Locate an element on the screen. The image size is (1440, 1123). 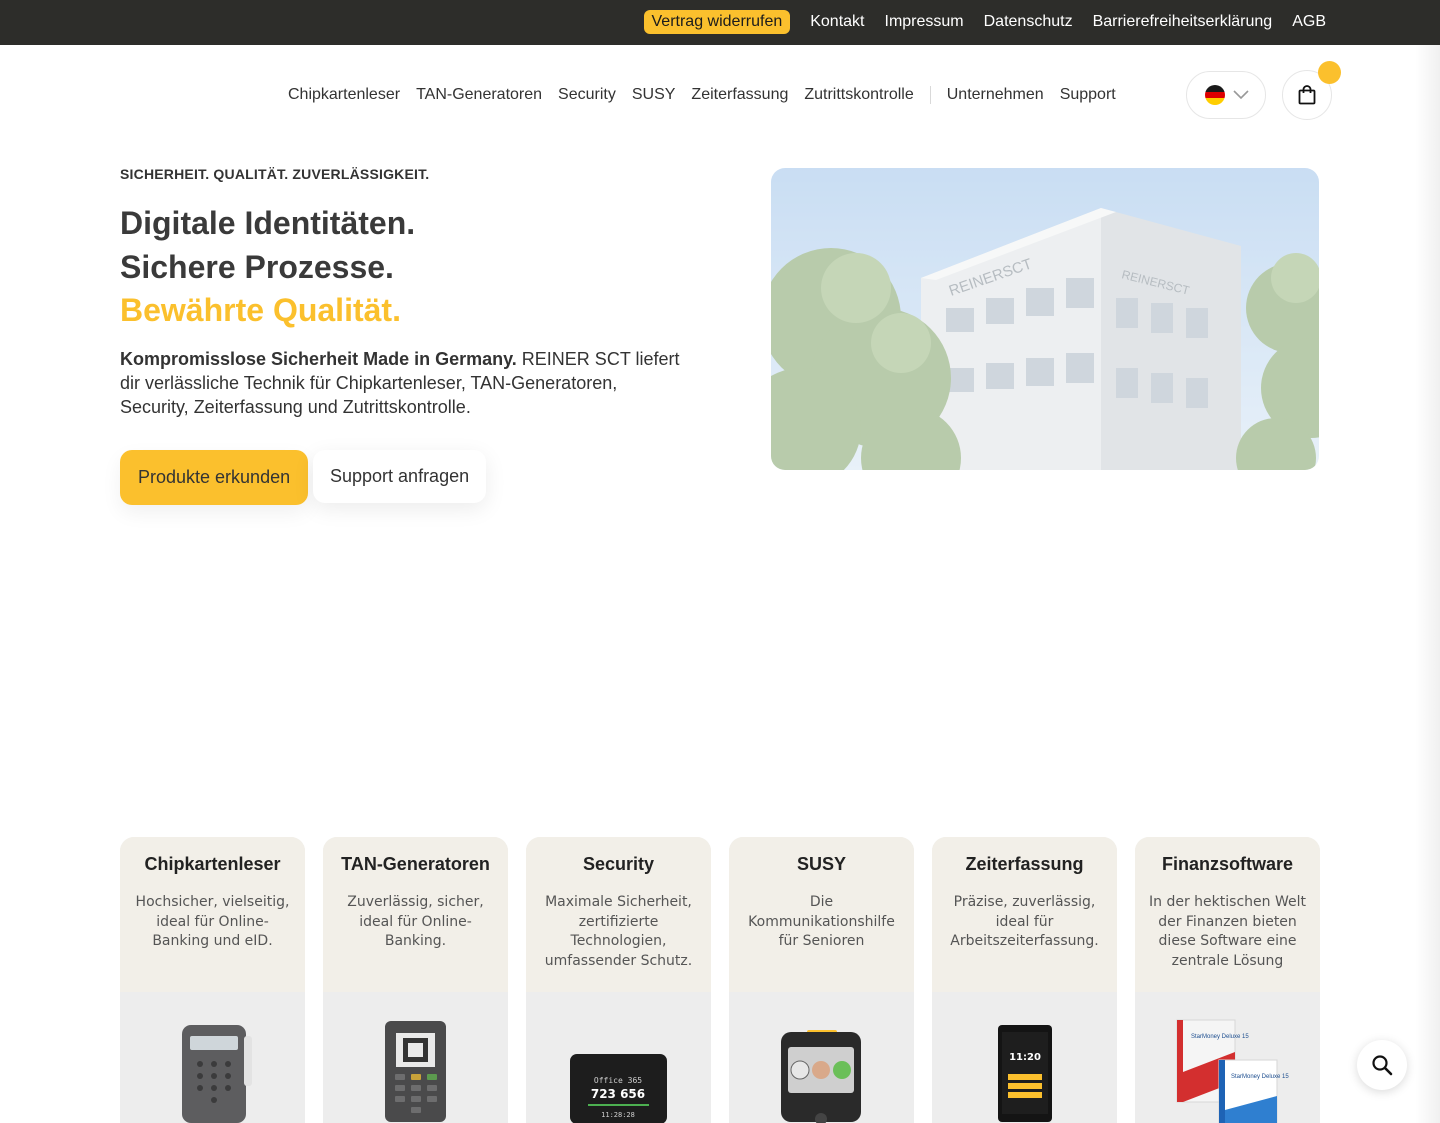
card-title: Security is located at coordinates (618, 864).